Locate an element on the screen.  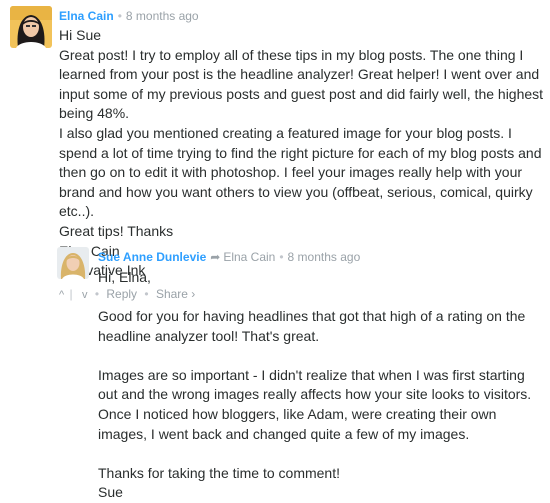
author-name: Sue Anne Dunlevie is located at coordinates (152, 257).